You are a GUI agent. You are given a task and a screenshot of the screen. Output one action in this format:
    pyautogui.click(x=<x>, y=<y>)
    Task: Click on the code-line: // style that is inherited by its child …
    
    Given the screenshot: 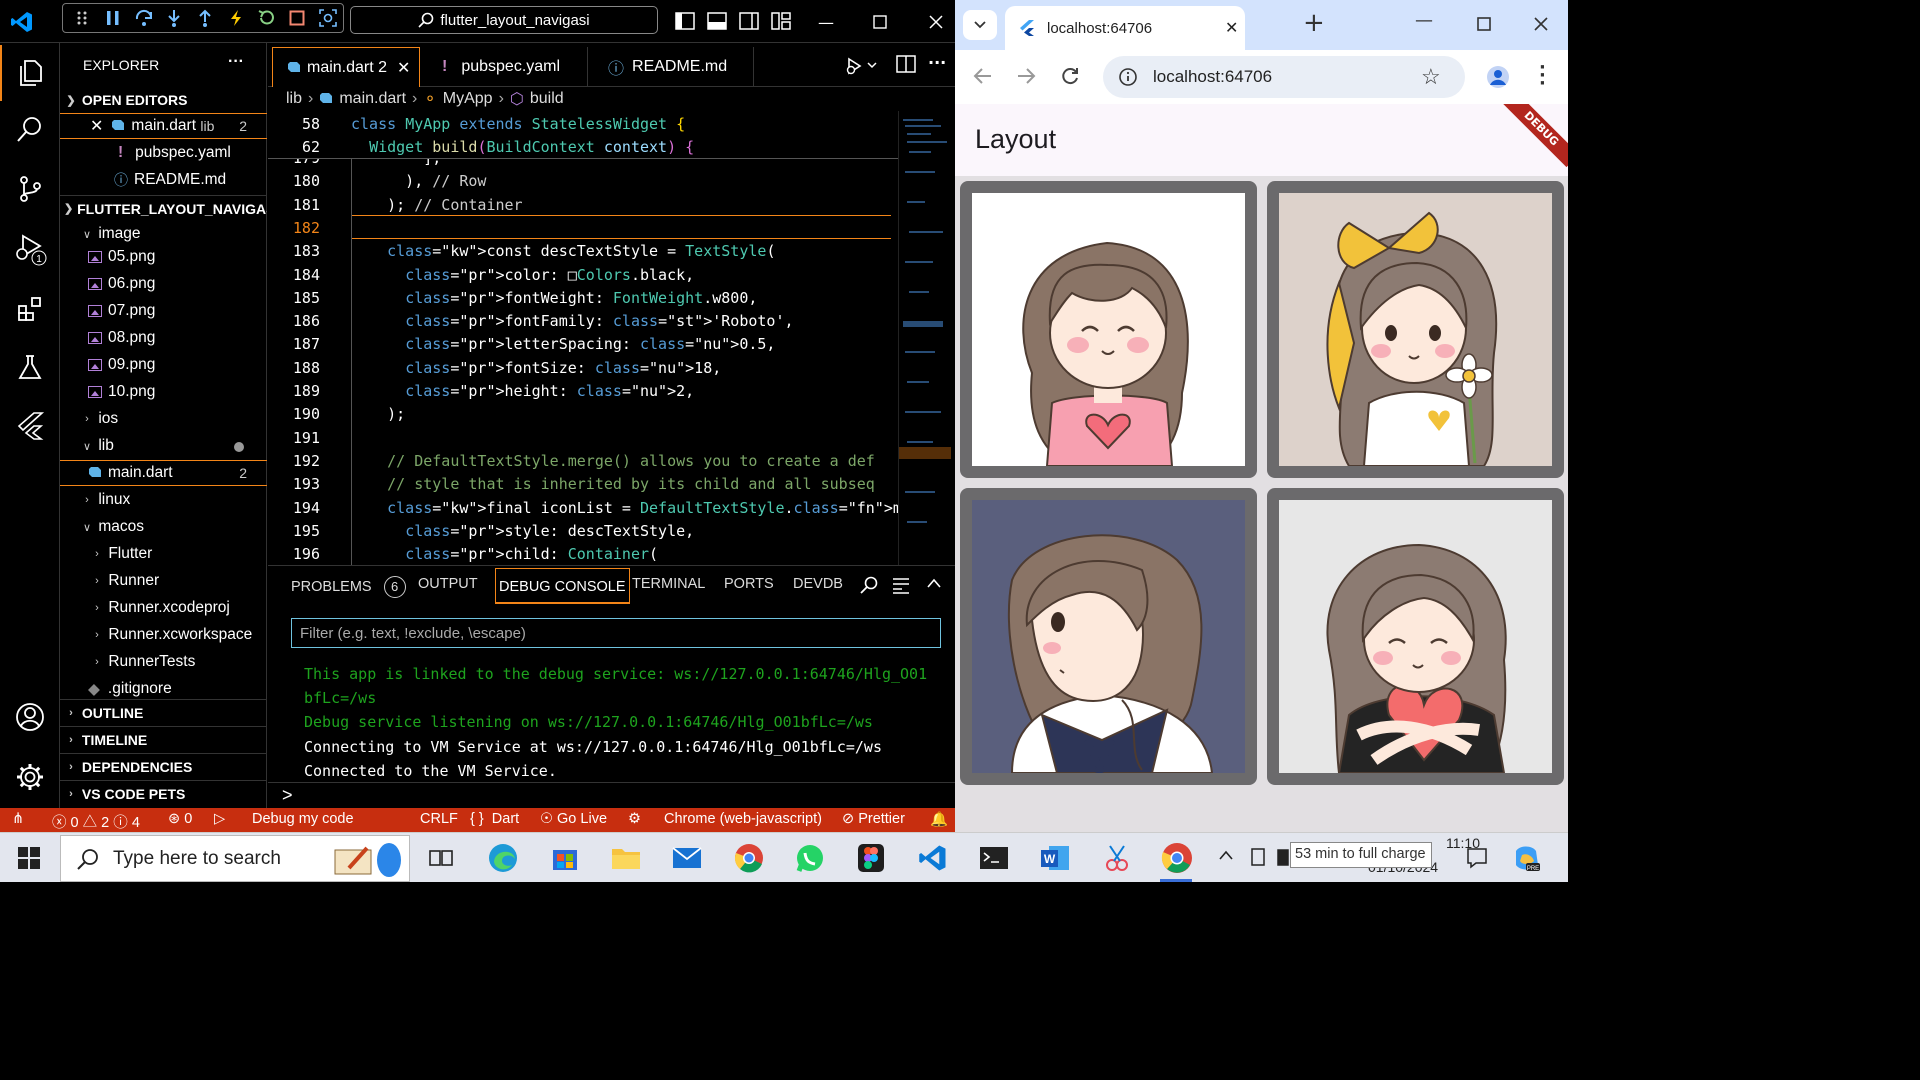 What is the action you would take?
    pyautogui.click(x=613, y=484)
    